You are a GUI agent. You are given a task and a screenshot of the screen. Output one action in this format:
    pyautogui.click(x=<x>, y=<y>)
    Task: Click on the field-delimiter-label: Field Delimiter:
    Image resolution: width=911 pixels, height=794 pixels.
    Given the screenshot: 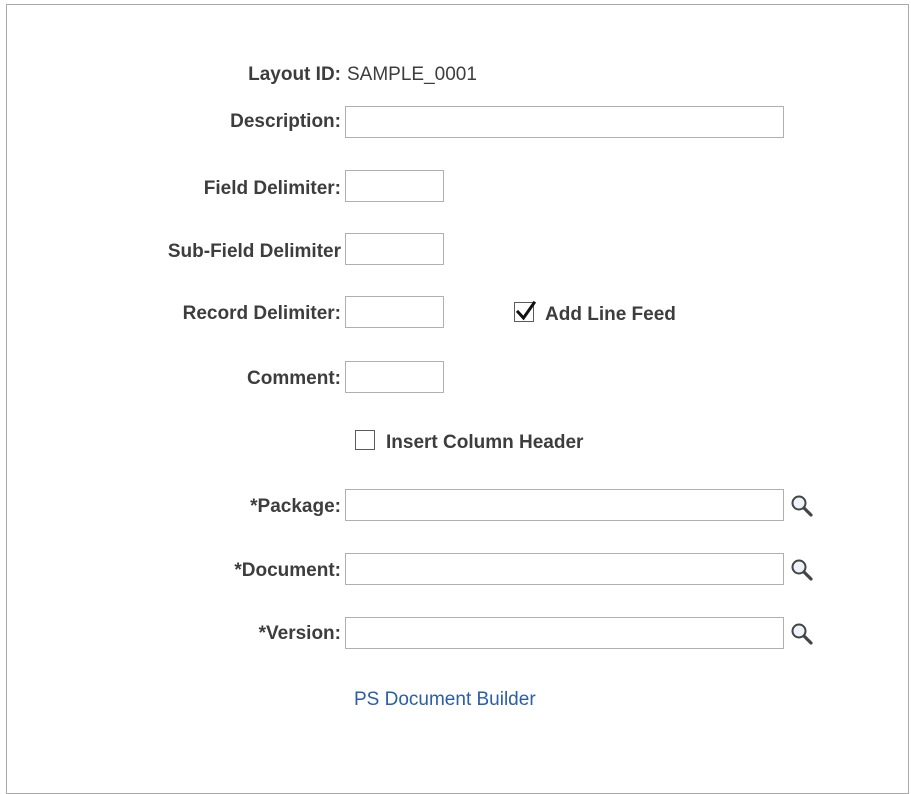 What is the action you would take?
    pyautogui.click(x=272, y=188)
    